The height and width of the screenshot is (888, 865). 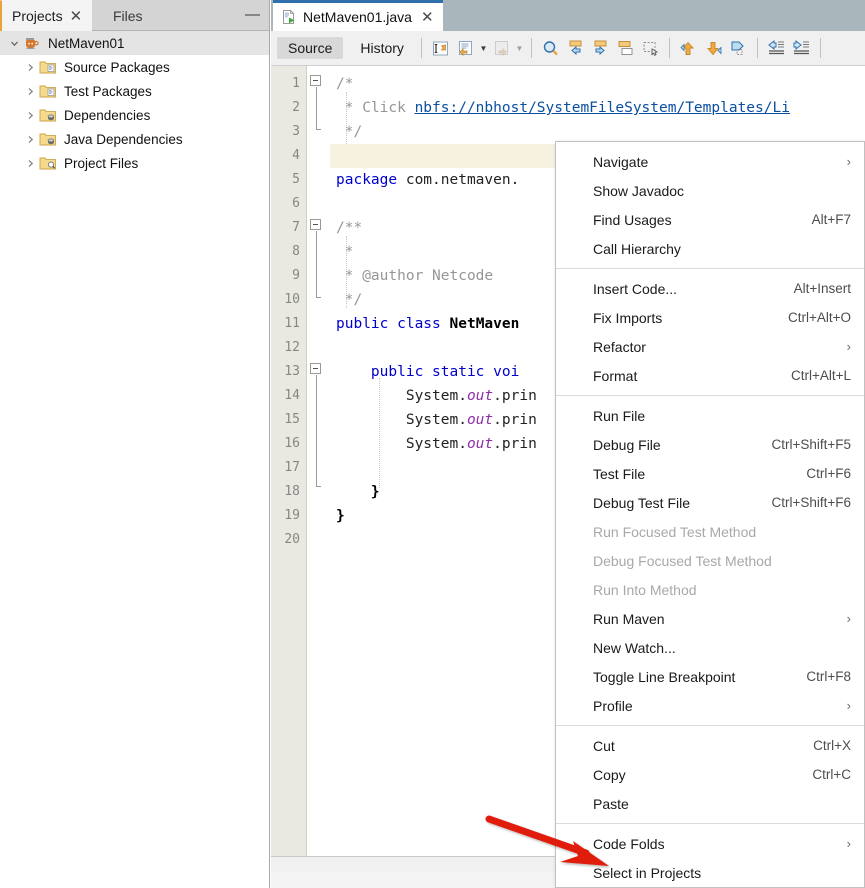 What do you see at coordinates (669, 48) in the screenshot?
I see `toolbar-separator` at bounding box center [669, 48].